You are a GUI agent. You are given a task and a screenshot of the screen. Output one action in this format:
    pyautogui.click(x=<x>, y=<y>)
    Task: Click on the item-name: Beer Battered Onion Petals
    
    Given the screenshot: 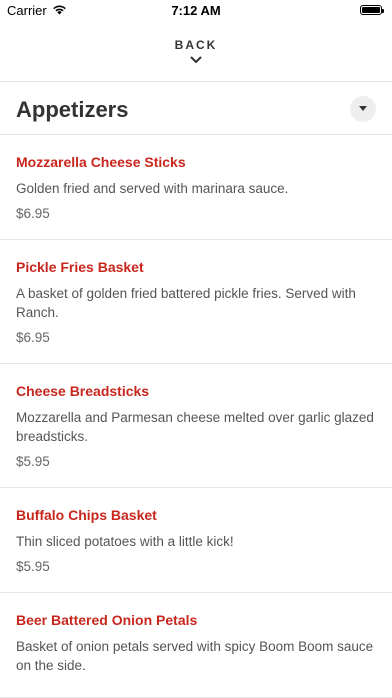 What is the action you would take?
    pyautogui.click(x=107, y=620)
    